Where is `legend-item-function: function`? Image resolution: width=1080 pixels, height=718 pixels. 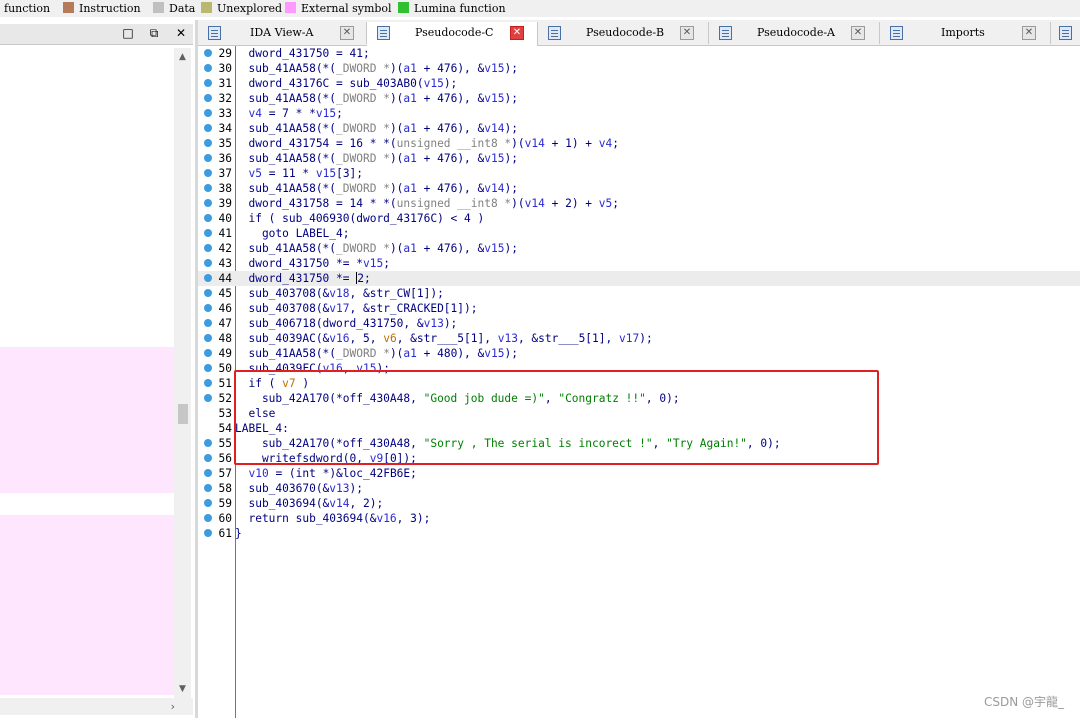
legend-item-function: function is located at coordinates (27, 8).